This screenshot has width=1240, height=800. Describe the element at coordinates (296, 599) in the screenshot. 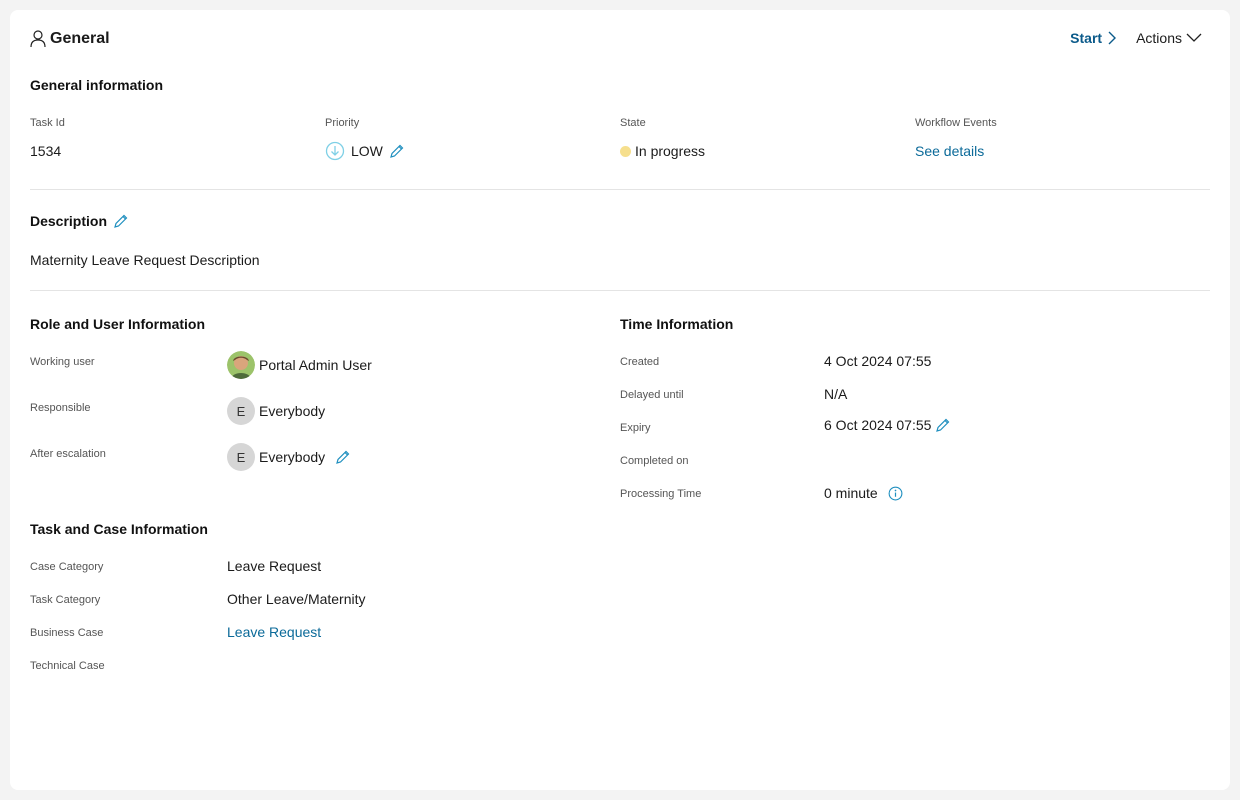

I see `task-category-value: Other Leave/Maternity` at that location.